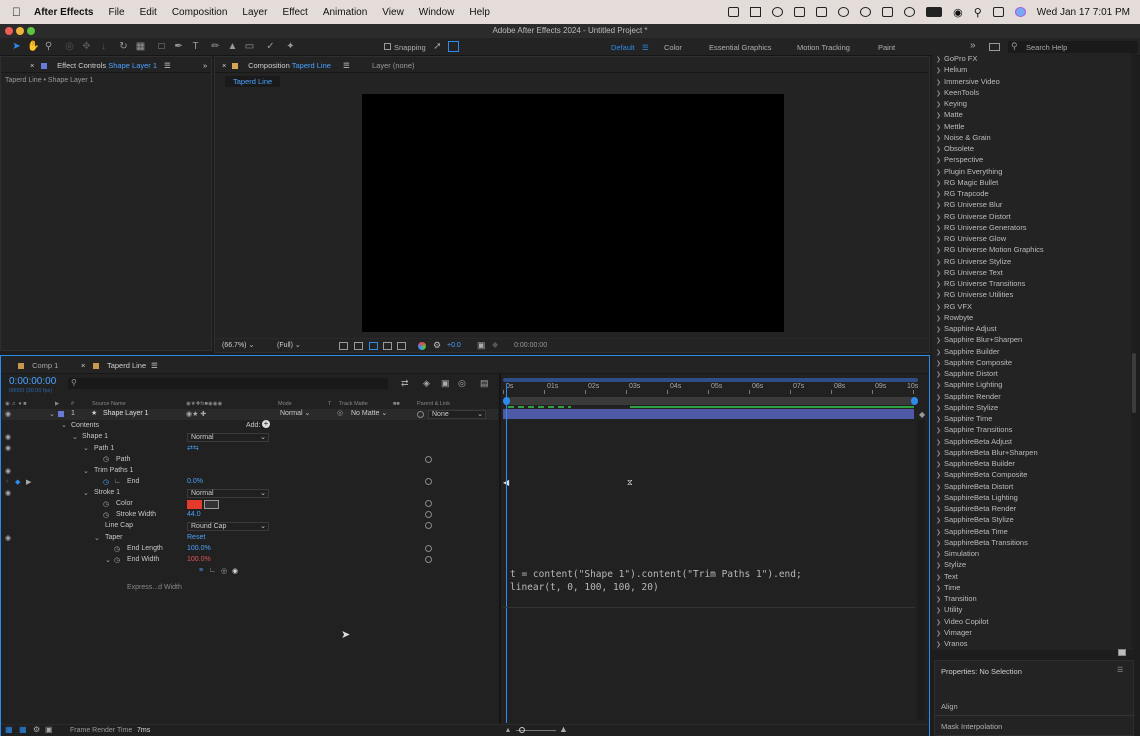  I want to click on render-time-toggle-icon: ▣, so click(49, 729).